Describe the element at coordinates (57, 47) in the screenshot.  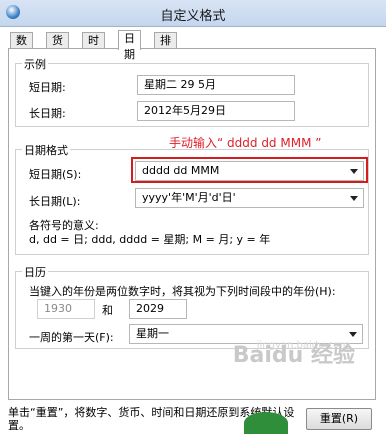
I see `tab-currency: 货币` at that location.